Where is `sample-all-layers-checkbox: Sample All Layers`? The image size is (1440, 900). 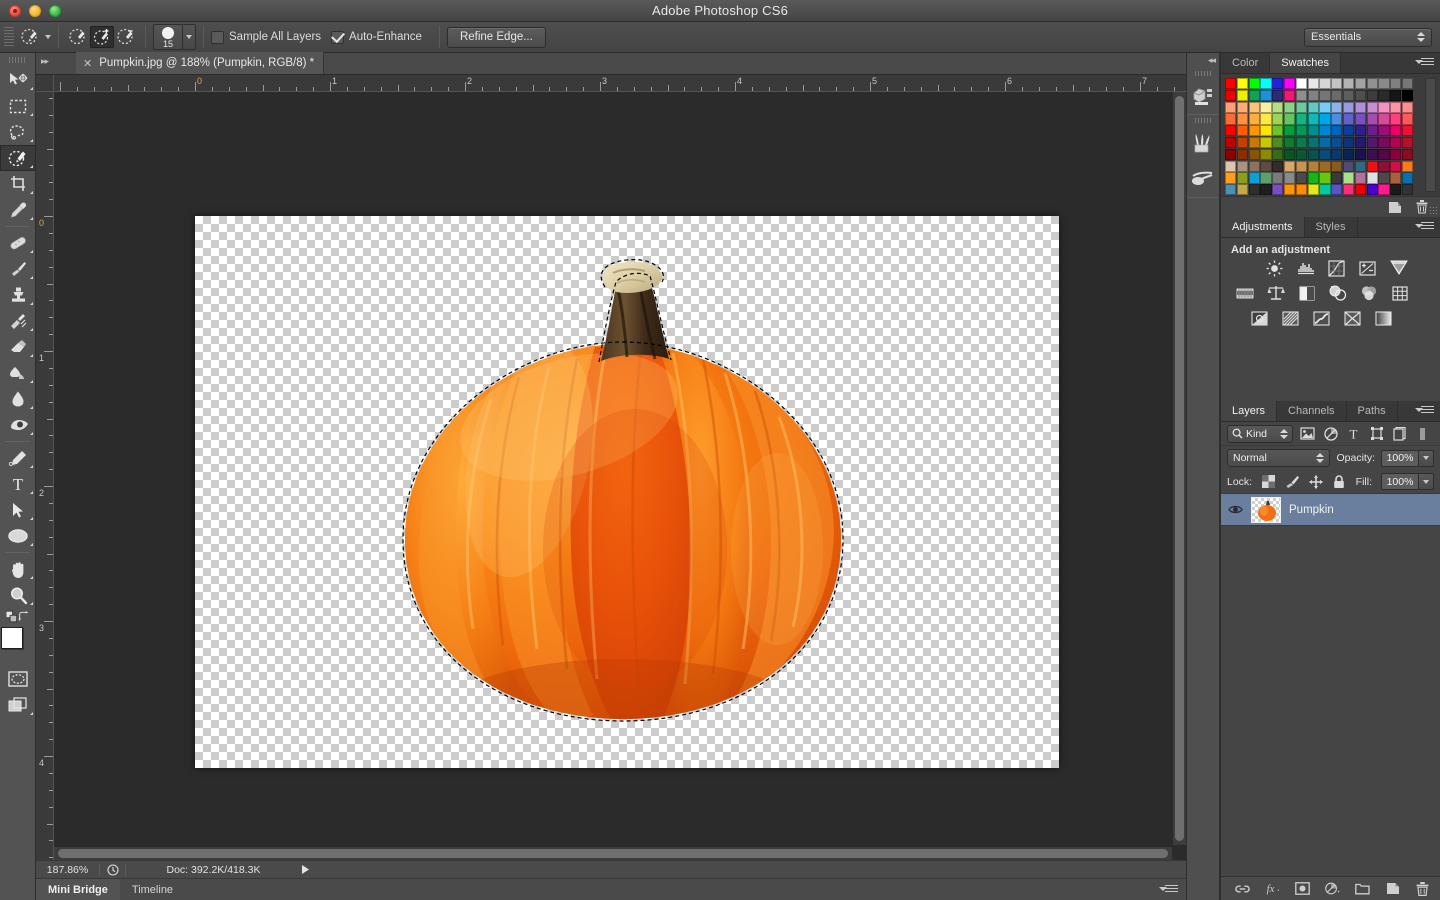
sample-all-layers-checkbox: Sample All Layers is located at coordinates (271, 37).